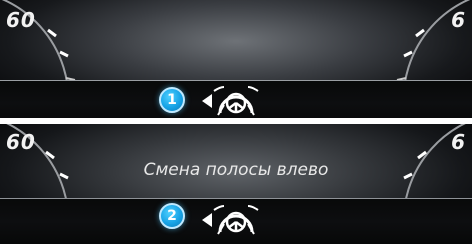  What do you see at coordinates (172, 216) in the screenshot?
I see `step-badge: 2` at bounding box center [172, 216].